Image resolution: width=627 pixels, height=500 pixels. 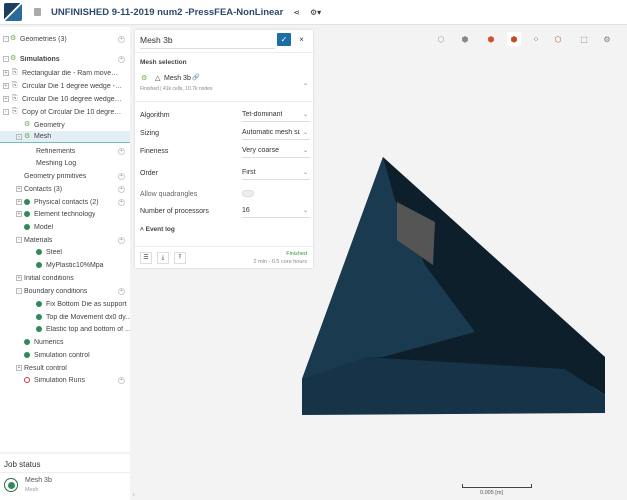 I want to click on mesh-name-input: Mesh 3b, so click(x=207, y=41).